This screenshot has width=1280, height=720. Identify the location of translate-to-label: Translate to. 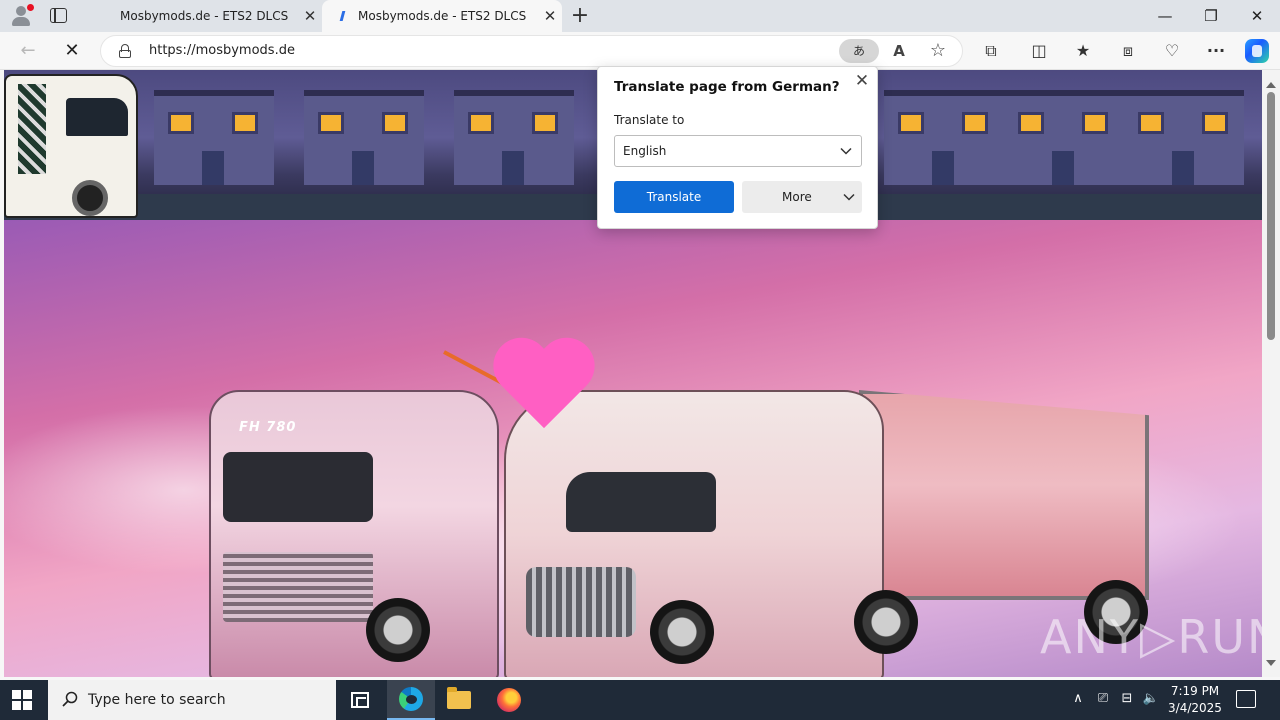
(649, 120).